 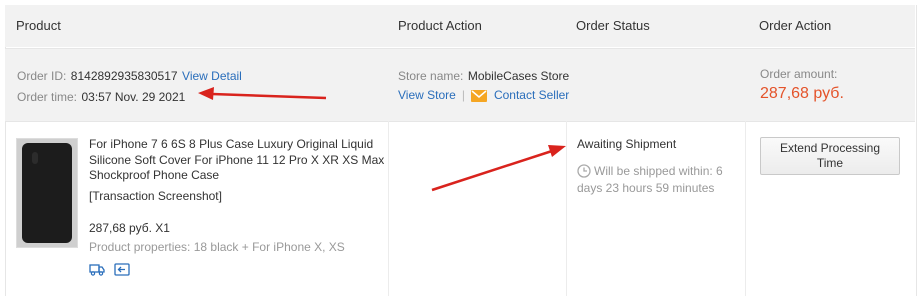 What do you see at coordinates (382, 139) in the screenshot?
I see `annotation-arrows` at bounding box center [382, 139].